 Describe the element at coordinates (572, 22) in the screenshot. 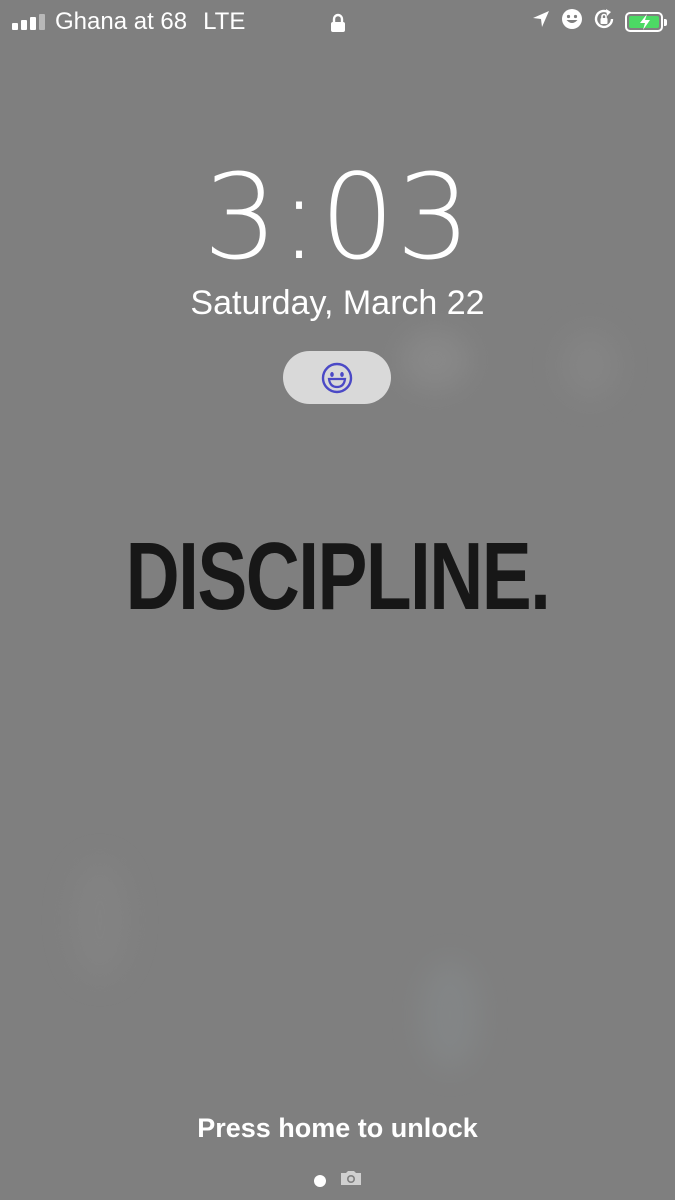

I see `smiley-icon` at that location.